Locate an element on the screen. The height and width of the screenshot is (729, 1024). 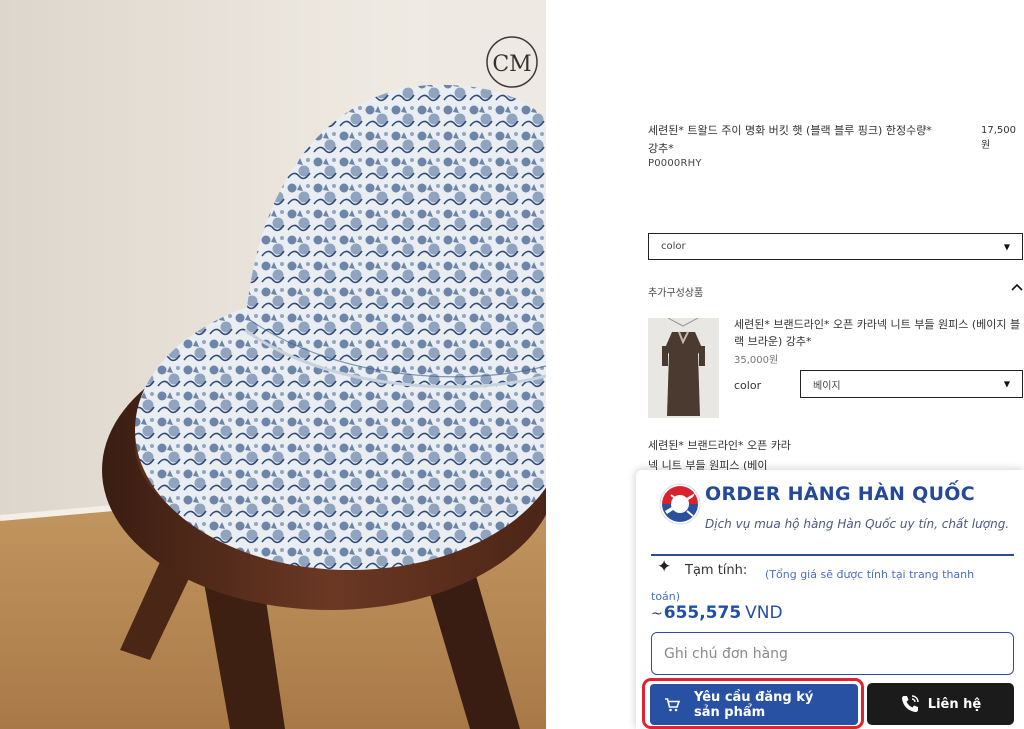
contact-button: Liên hệ is located at coordinates (940, 704).